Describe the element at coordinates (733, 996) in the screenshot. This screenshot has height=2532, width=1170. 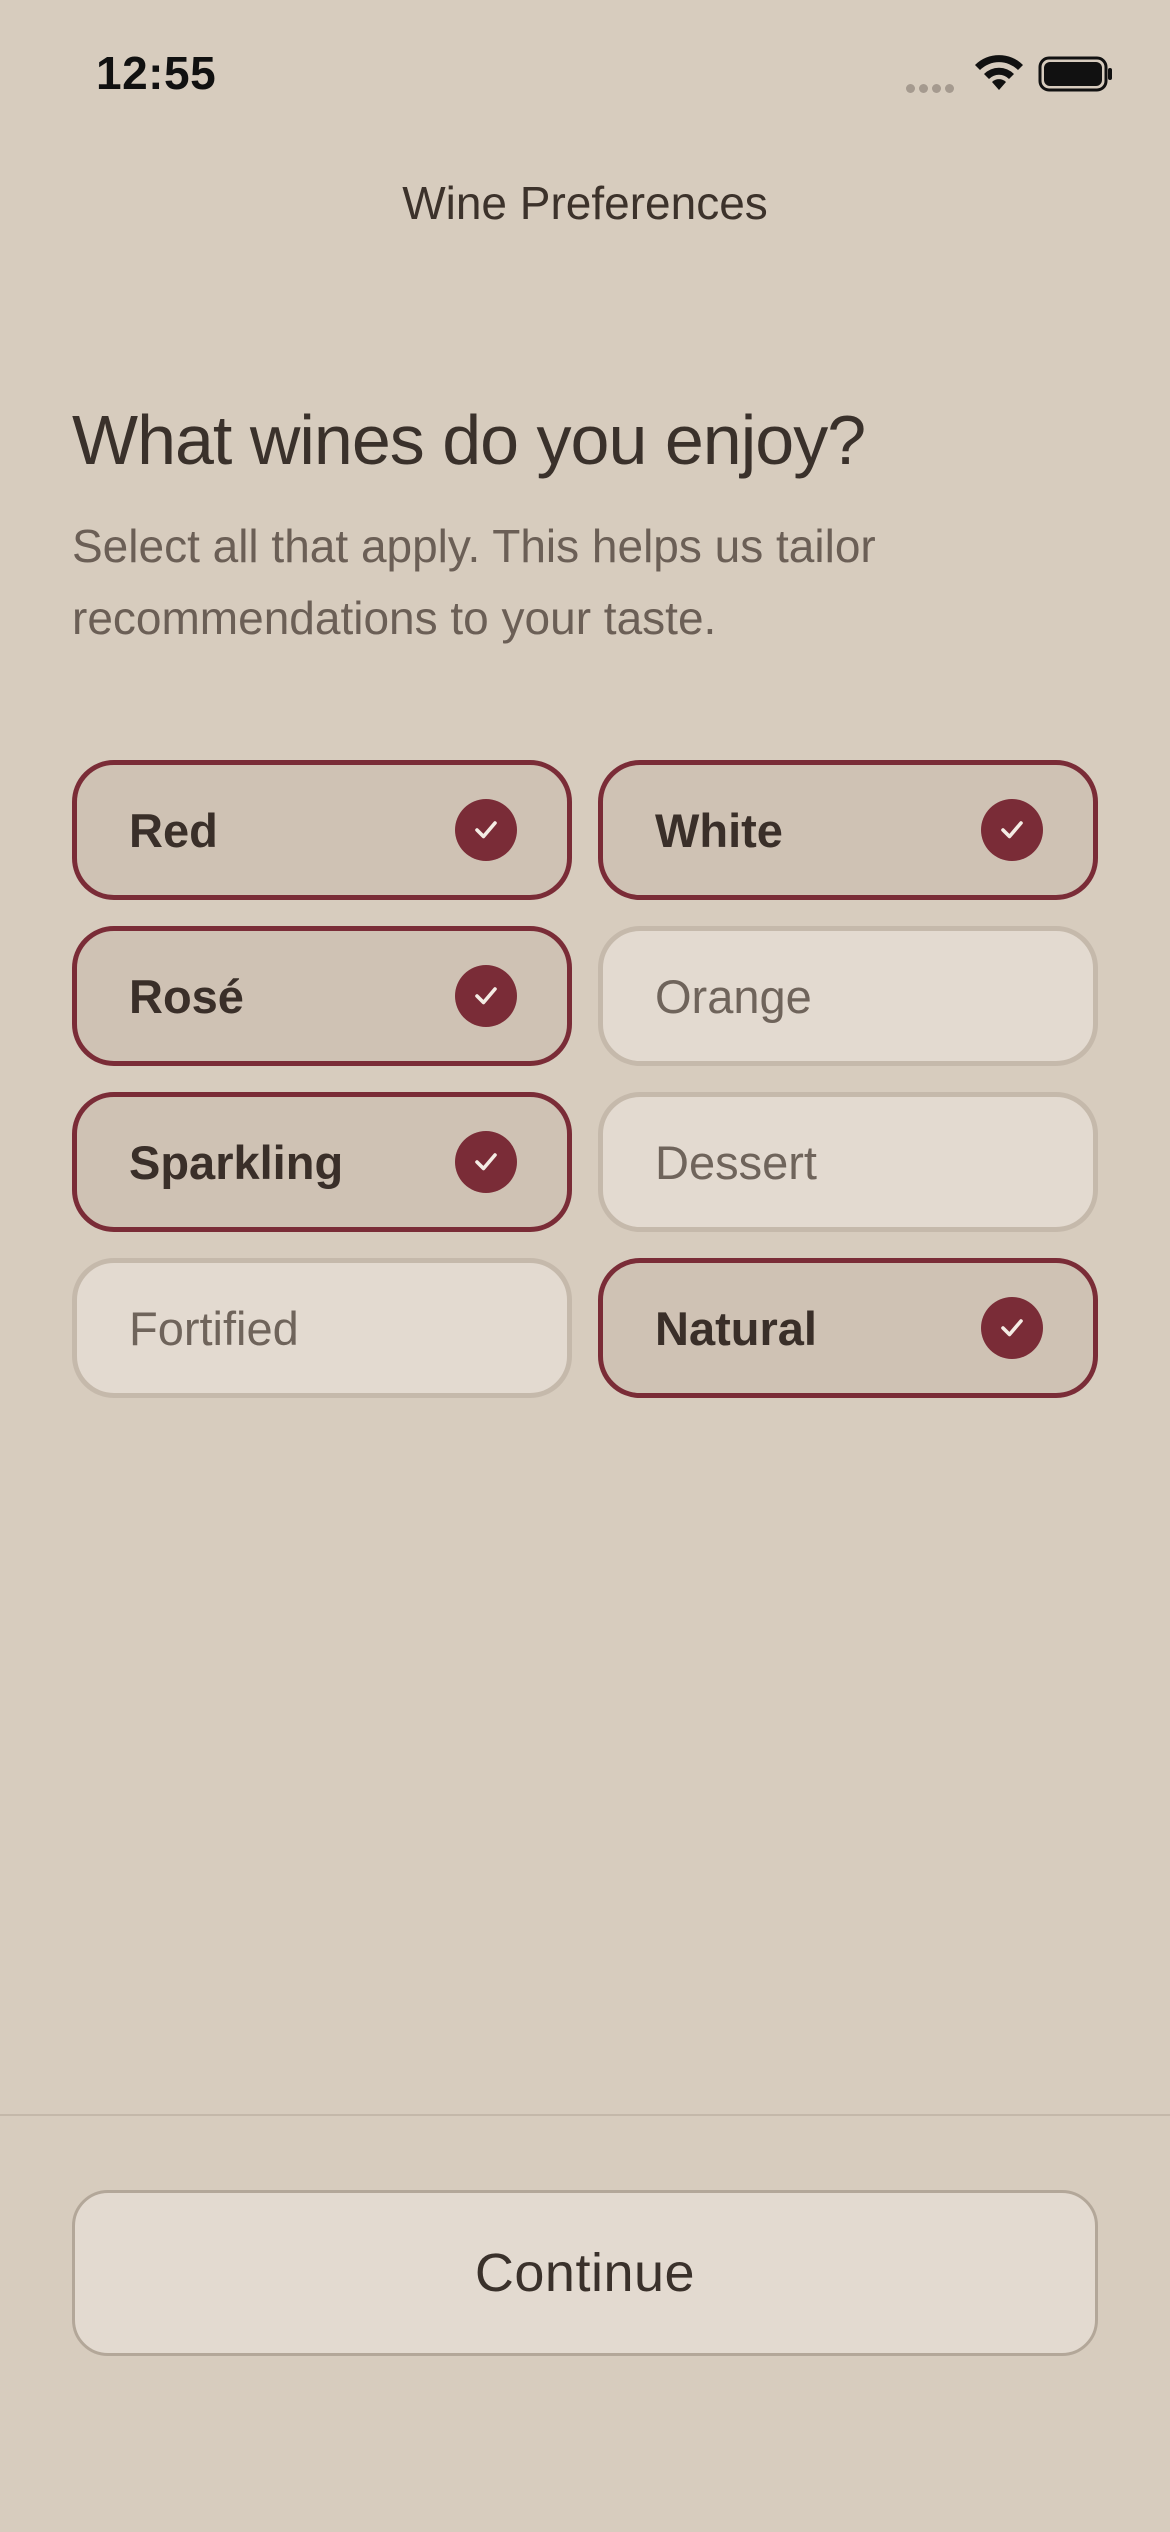
I see `wine-option-label: Orange` at that location.